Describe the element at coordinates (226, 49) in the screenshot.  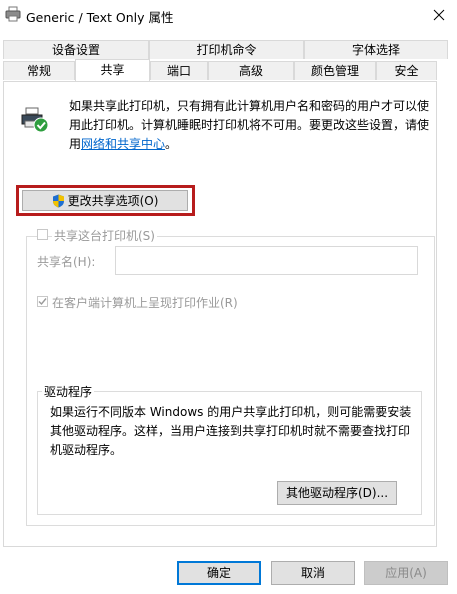
I see `tab-printer-commands: 打印机命令` at that location.